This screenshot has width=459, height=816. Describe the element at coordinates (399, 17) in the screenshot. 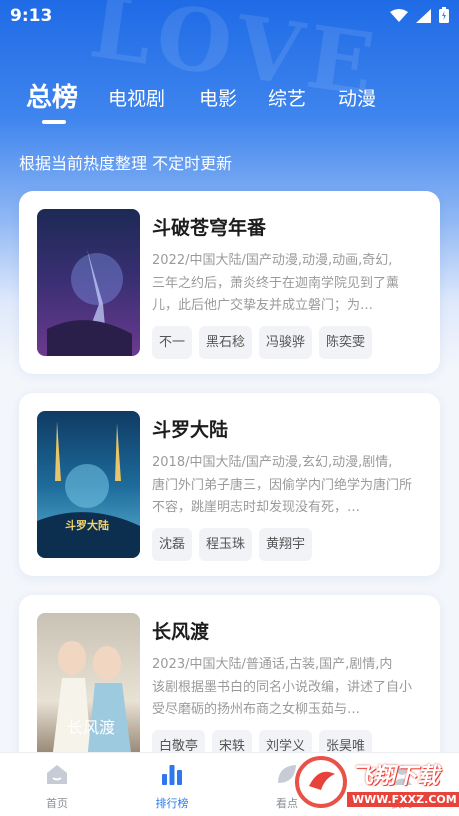

I see `wifi-icon` at that location.